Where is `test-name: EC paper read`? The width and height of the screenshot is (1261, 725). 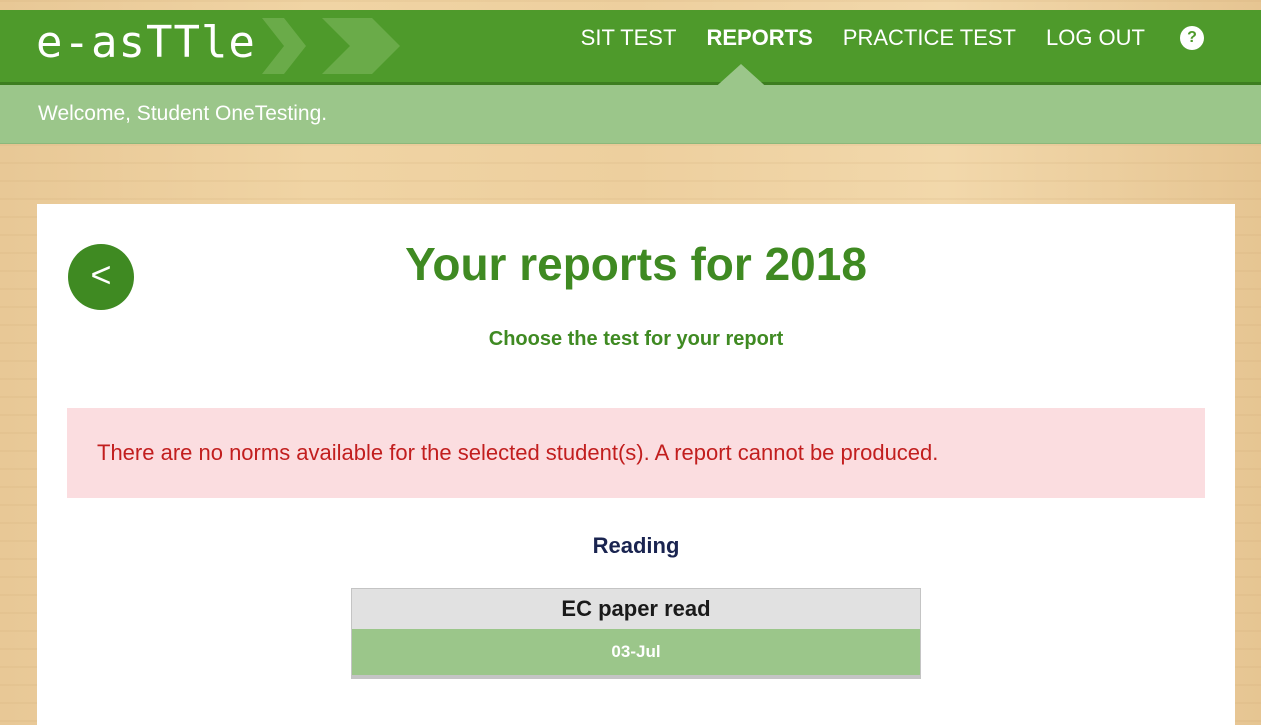 test-name: EC paper read is located at coordinates (636, 609).